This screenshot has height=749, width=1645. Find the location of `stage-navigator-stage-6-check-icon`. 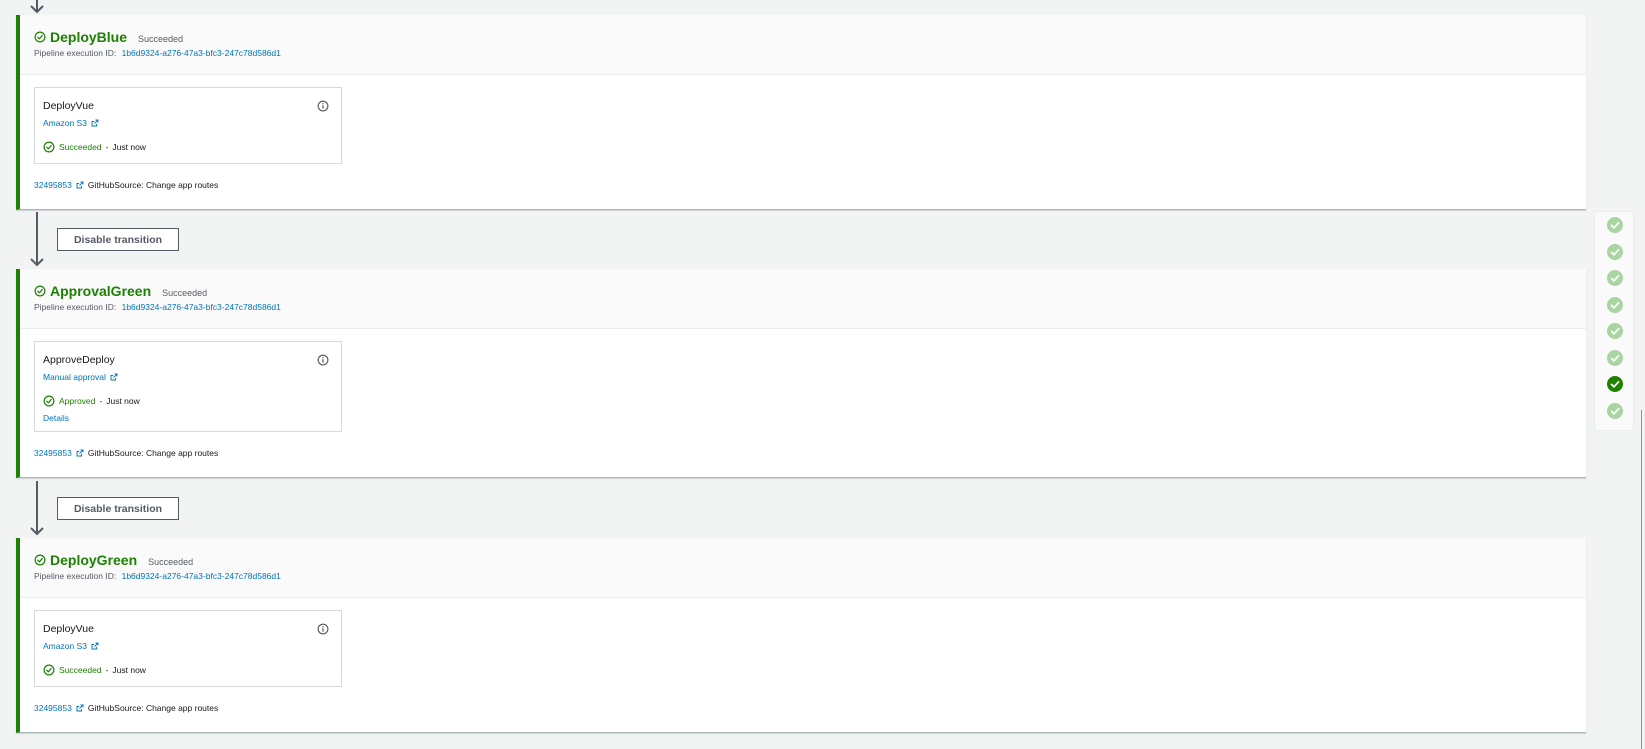

stage-navigator-stage-6-check-icon is located at coordinates (1615, 357).